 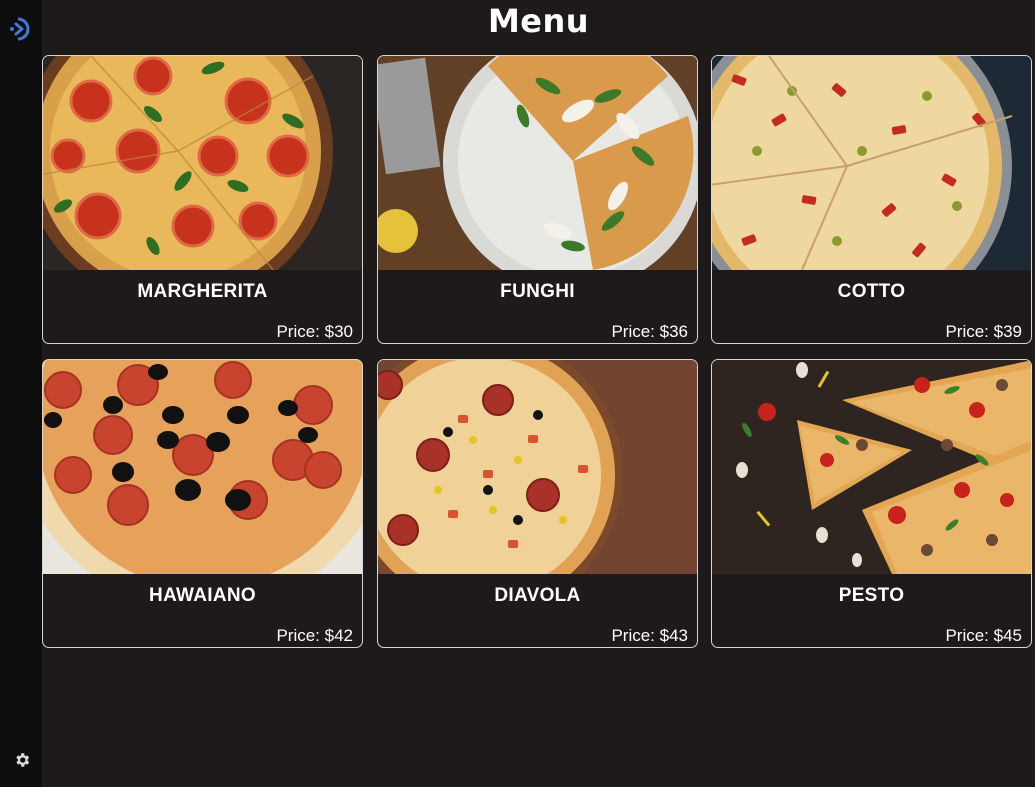 I want to click on pizza-price: Price: $45, so click(x=983, y=635).